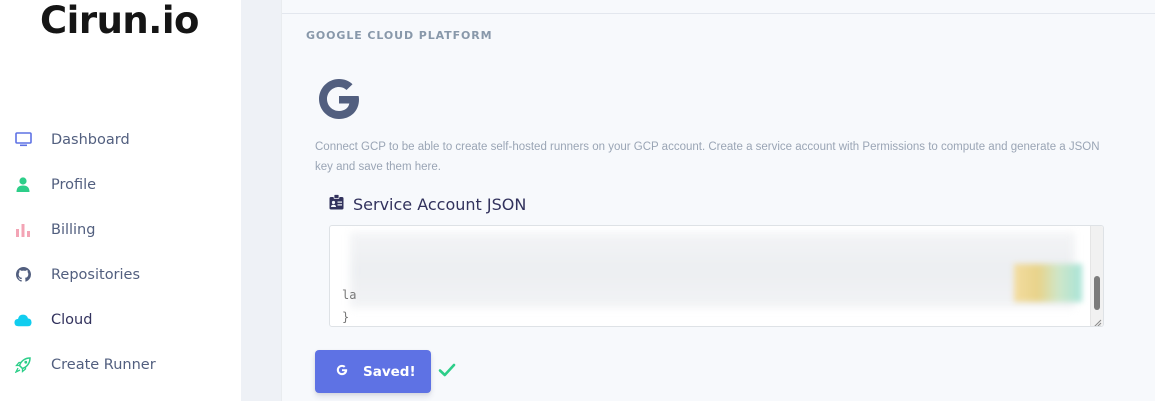  What do you see at coordinates (120, 184) in the screenshot?
I see `sidebar-item-profile: Profile` at bounding box center [120, 184].